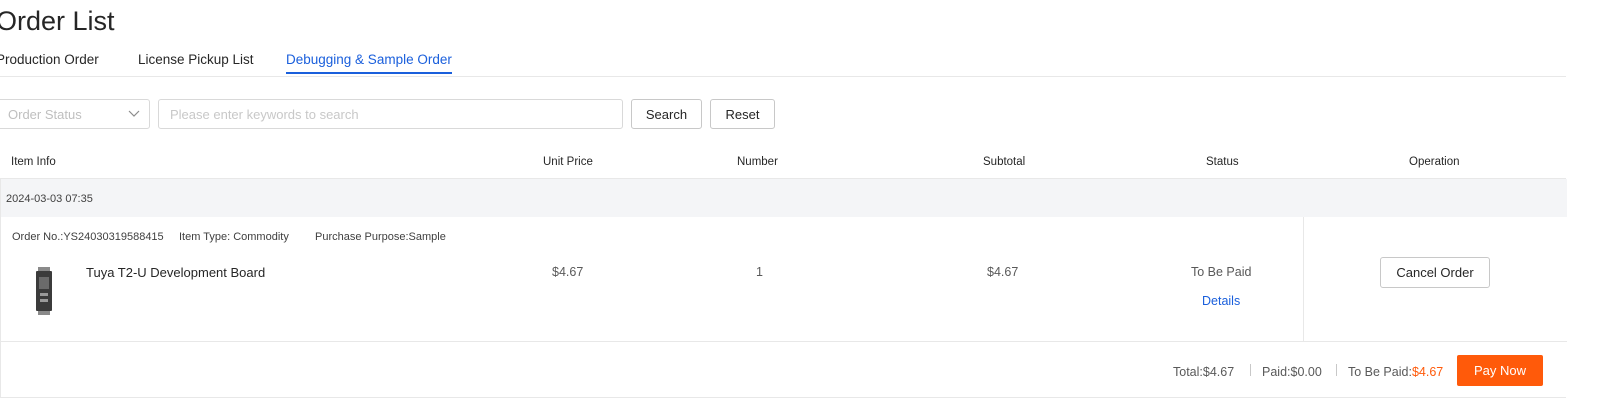 This screenshot has width=1619, height=408. What do you see at coordinates (1434, 162) in the screenshot?
I see `header-operation: Operation` at bounding box center [1434, 162].